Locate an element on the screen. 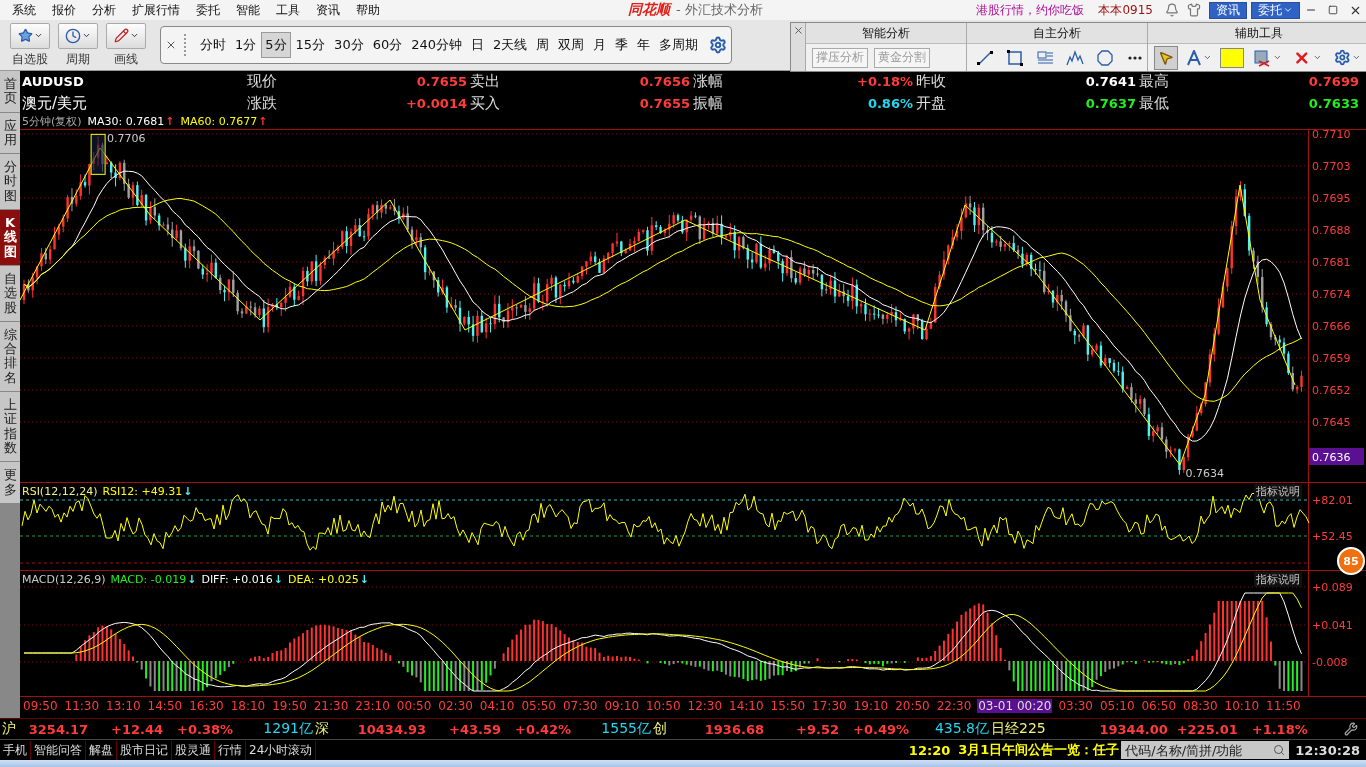 This screenshot has width=1366, height=767. section-title: 智能分析 is located at coordinates (886, 33).